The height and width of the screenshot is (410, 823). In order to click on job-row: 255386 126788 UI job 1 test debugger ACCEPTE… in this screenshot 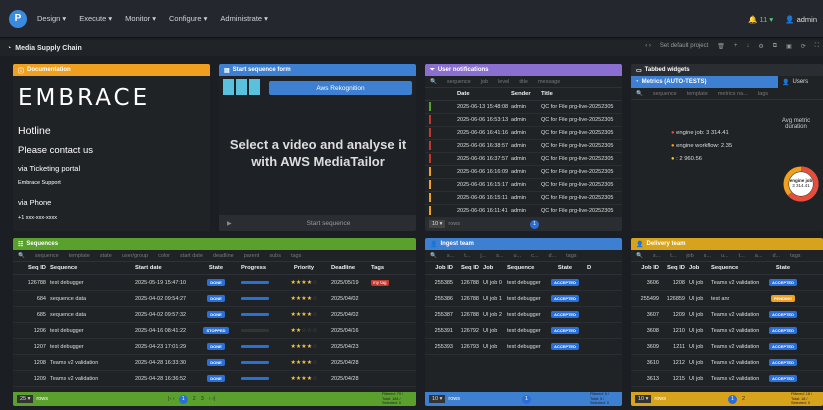, I will do `click(523, 299)`.